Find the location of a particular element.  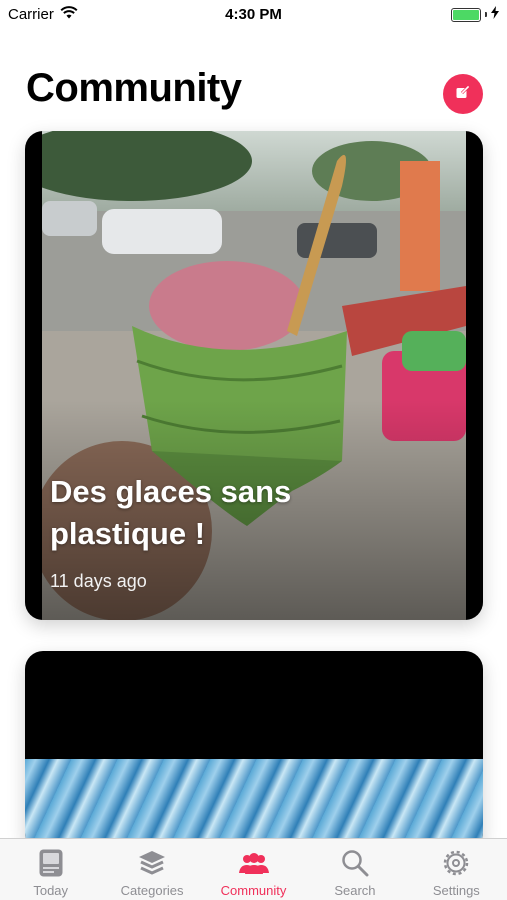

status-bar: Carrier 4:30 PM is located at coordinates (253, 15).